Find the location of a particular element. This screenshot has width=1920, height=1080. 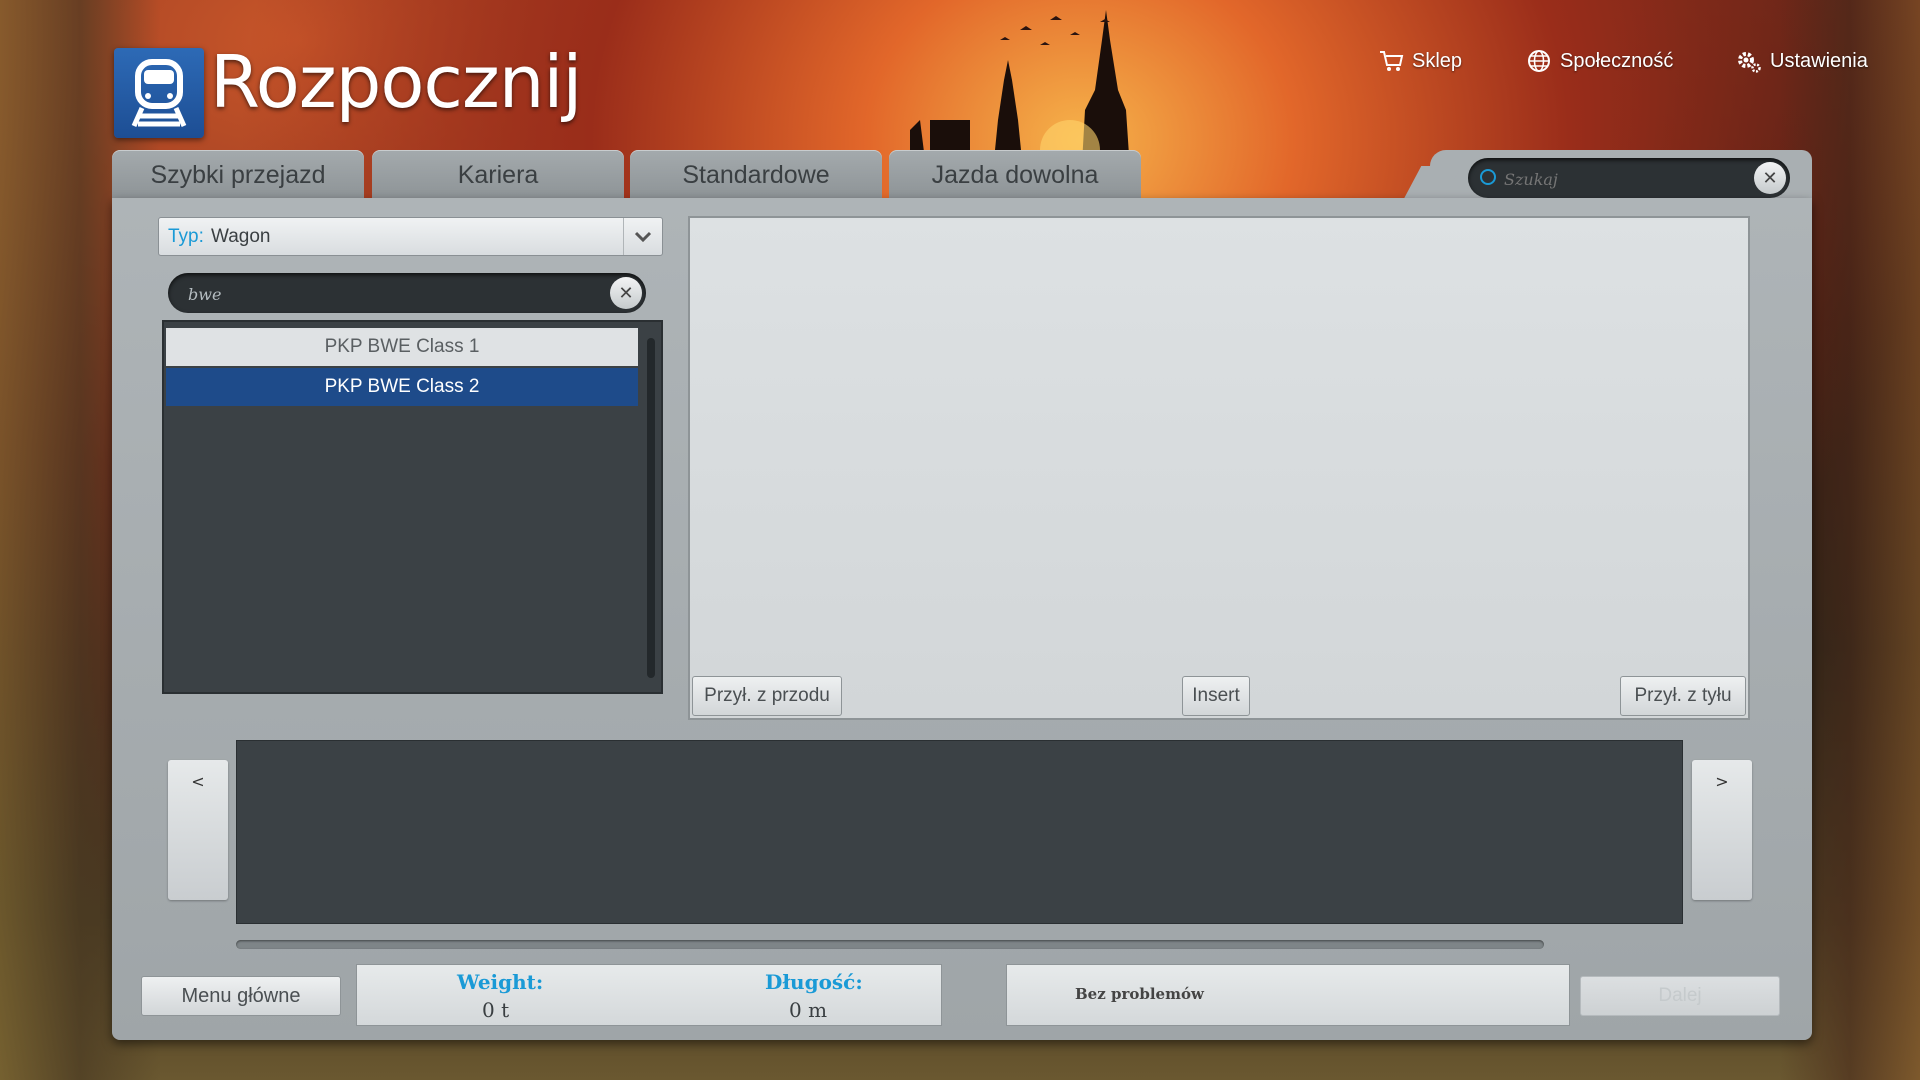

settings-link: Ustawienia is located at coordinates (1802, 61).